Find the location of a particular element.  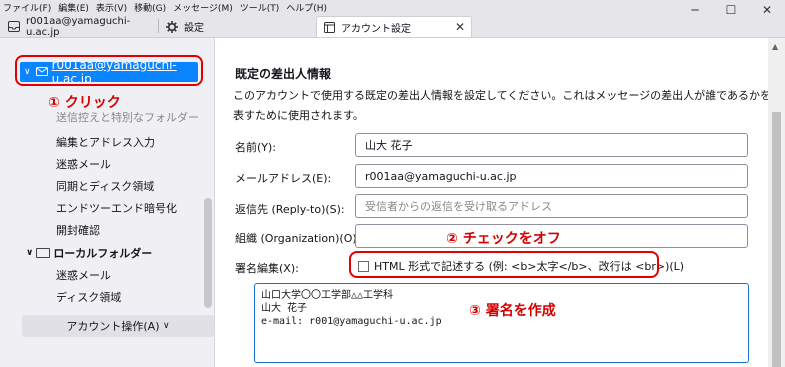

email-label: メールアドレス(E): is located at coordinates (283, 178).